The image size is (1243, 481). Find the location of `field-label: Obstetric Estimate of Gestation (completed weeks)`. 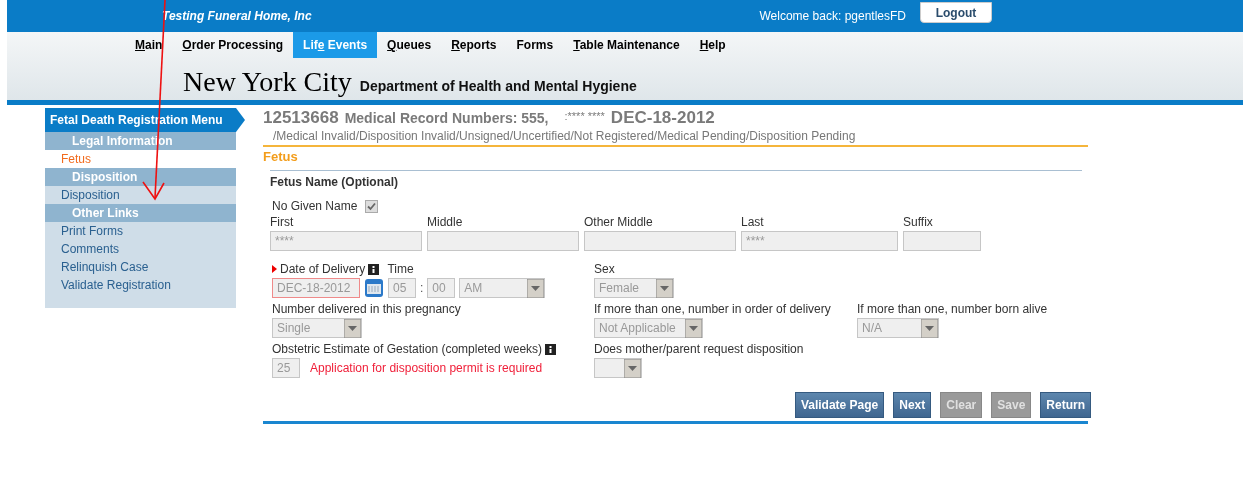

field-label: Obstetric Estimate of Gestation (completed weeks) is located at coordinates (407, 349).